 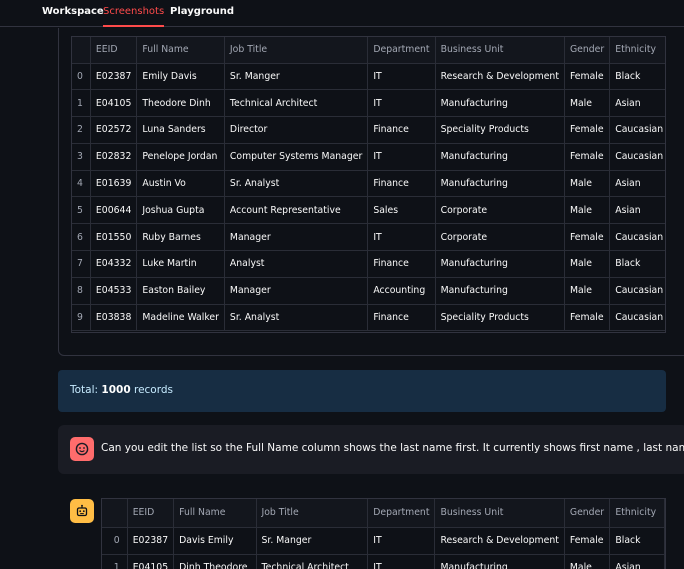 What do you see at coordinates (587, 50) in the screenshot?
I see `column-header-gender: Gender` at bounding box center [587, 50].